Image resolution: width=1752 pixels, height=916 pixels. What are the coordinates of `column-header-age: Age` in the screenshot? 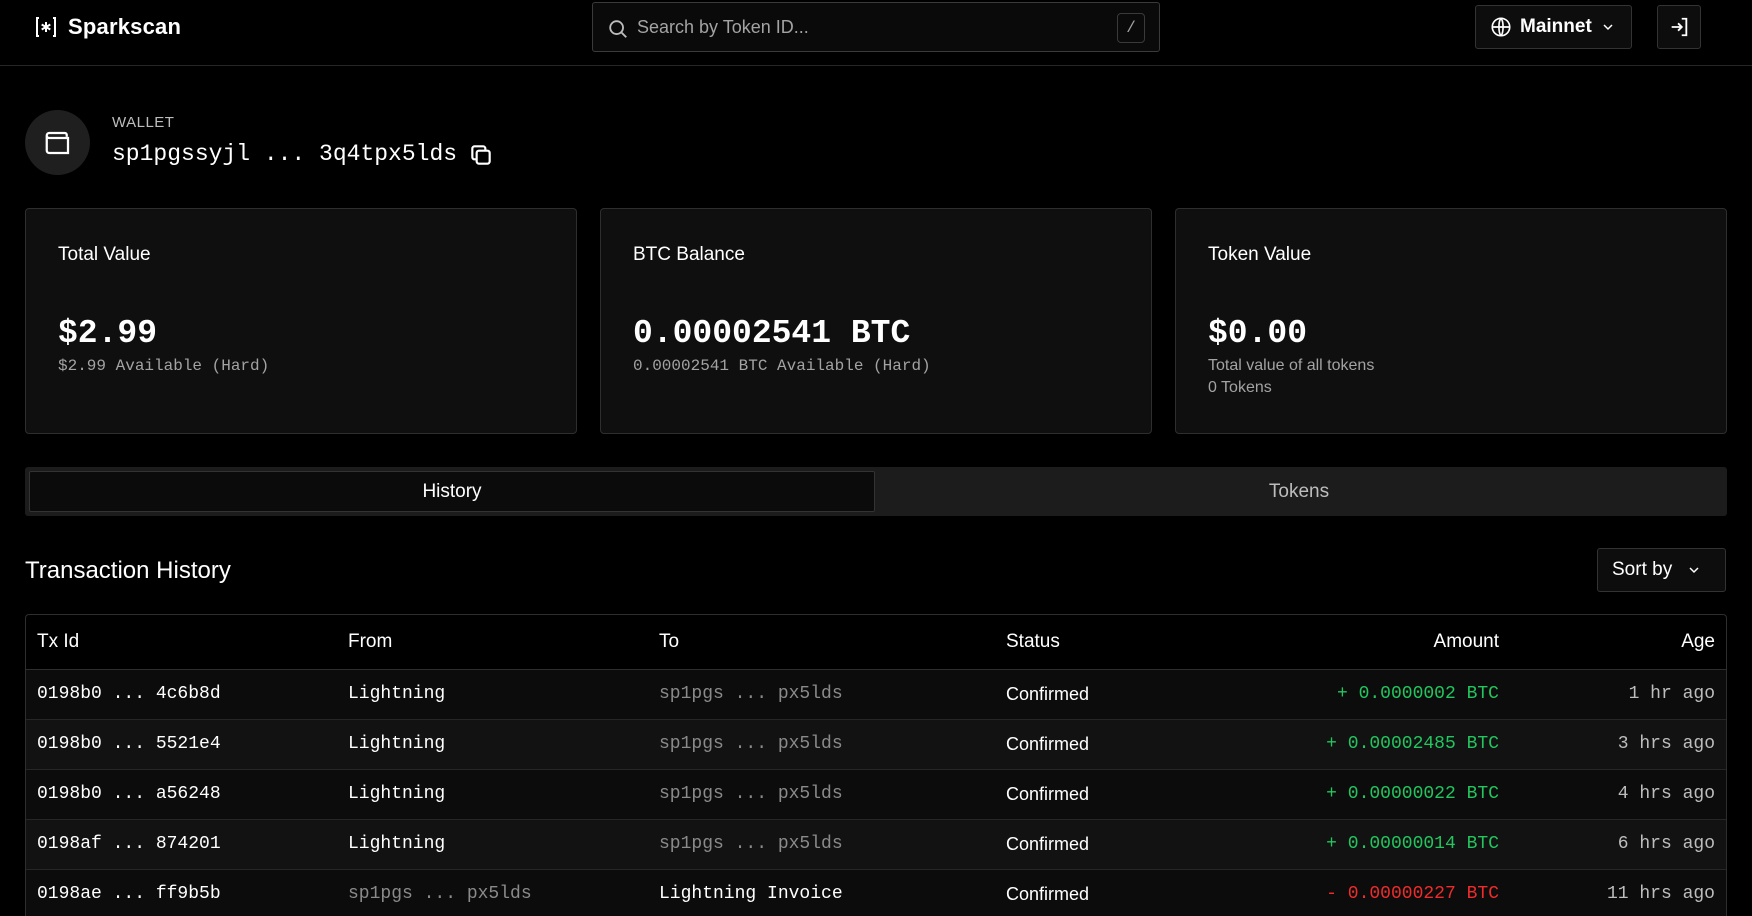 It's located at (1698, 642).